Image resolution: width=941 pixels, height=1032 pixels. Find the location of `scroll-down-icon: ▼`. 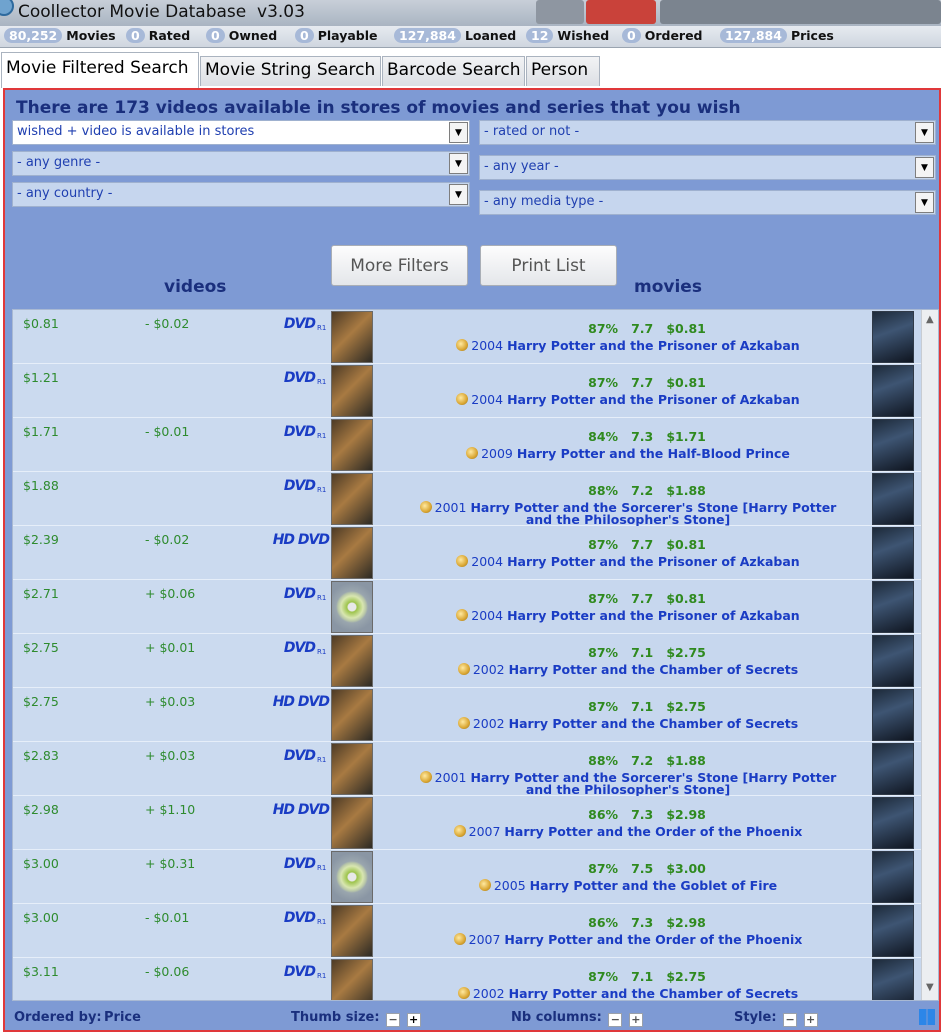

scroll-down-icon: ▼ is located at coordinates (930, 987).